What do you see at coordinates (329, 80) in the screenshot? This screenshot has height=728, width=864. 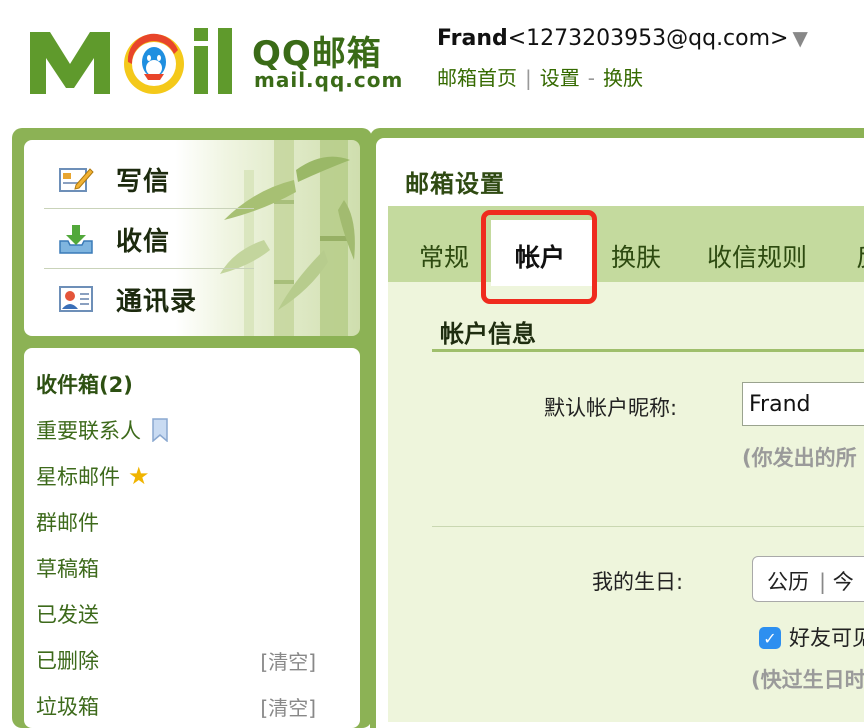 I see `logo-domain: mail.qq.com` at bounding box center [329, 80].